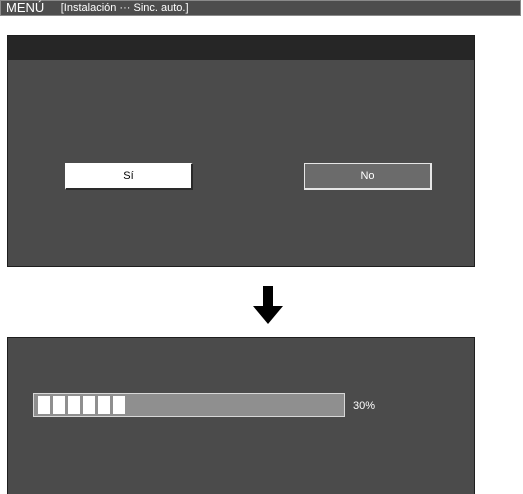 The image size is (523, 494). I want to click on yes-button: Sí, so click(129, 176).